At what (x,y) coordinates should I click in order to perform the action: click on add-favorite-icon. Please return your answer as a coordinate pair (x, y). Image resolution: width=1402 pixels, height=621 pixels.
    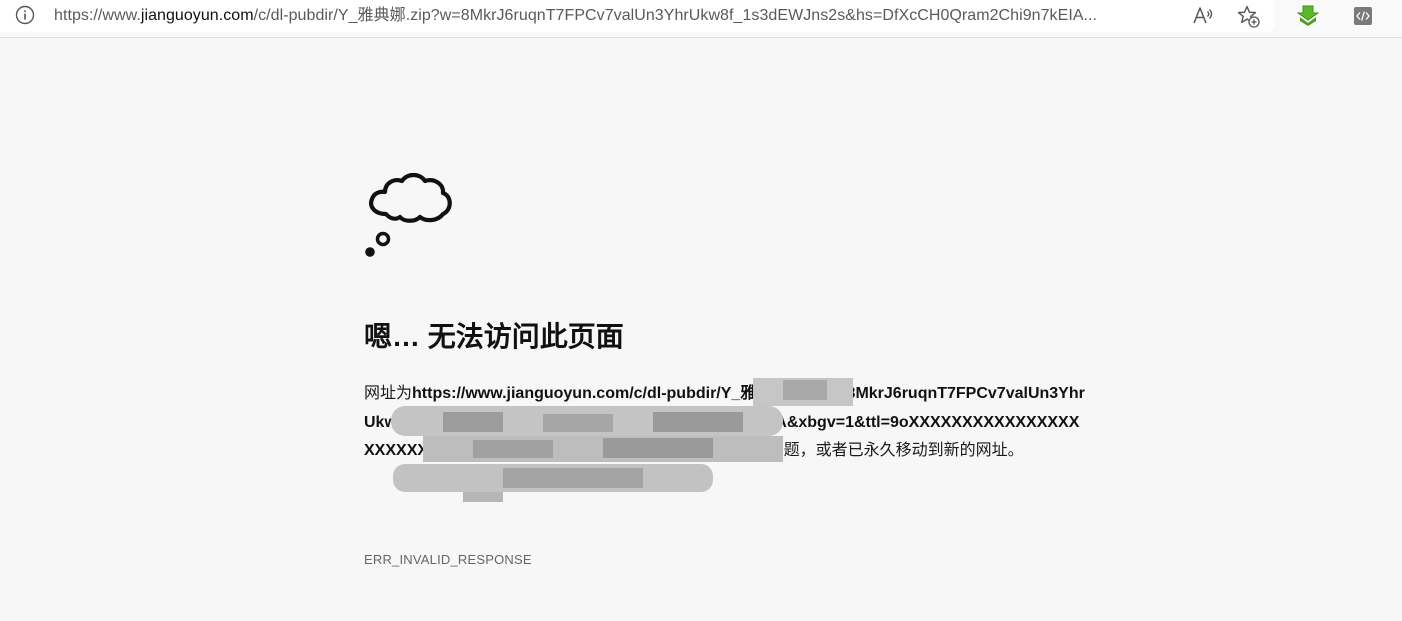
    Looking at the image, I should click on (1248, 16).